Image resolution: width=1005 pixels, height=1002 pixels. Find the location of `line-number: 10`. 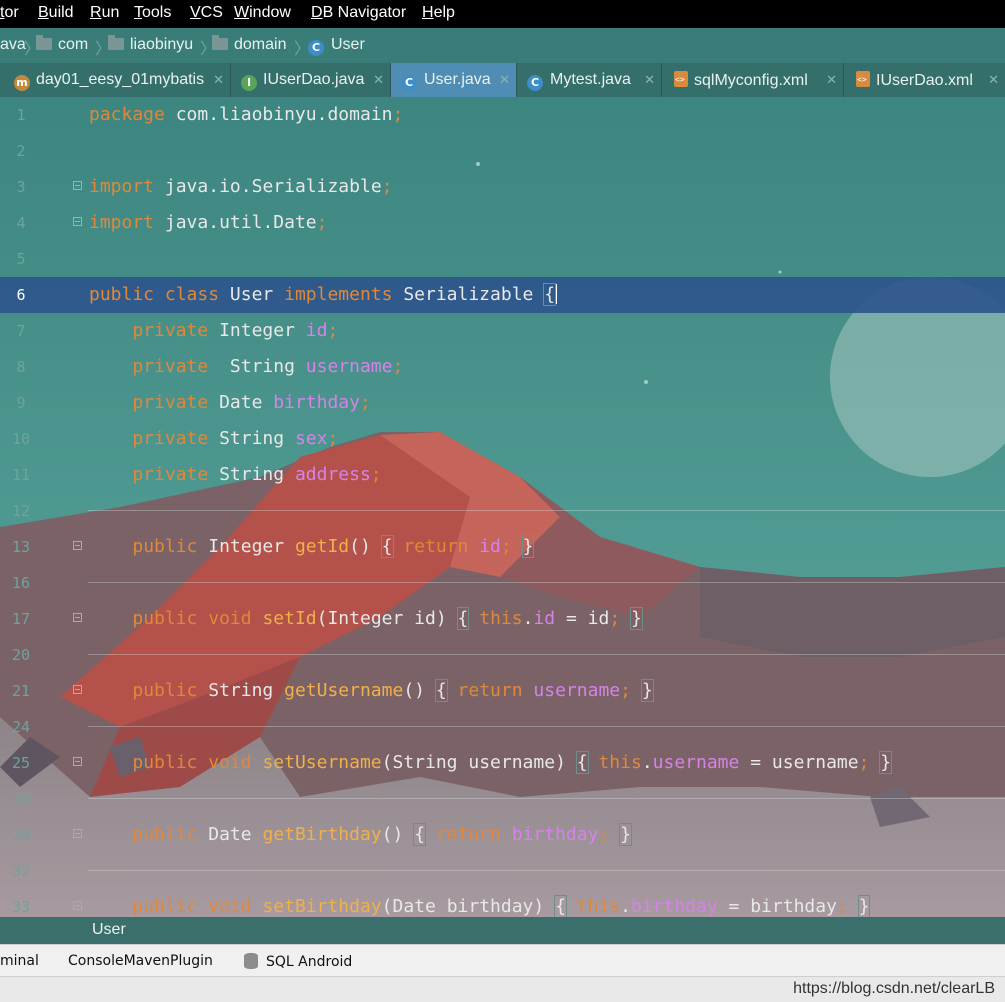

line-number: 10 is located at coordinates (21, 439).